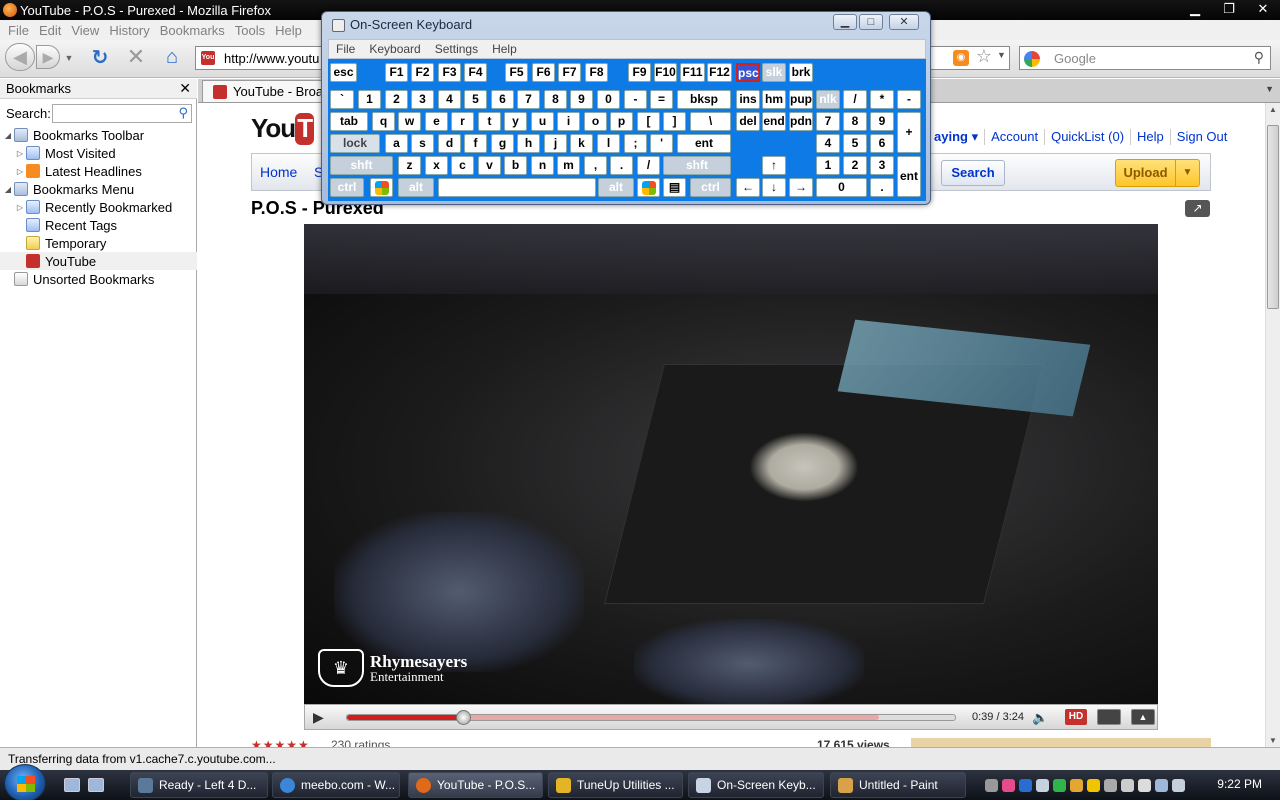  I want to click on key-9: 9, so click(581, 99).